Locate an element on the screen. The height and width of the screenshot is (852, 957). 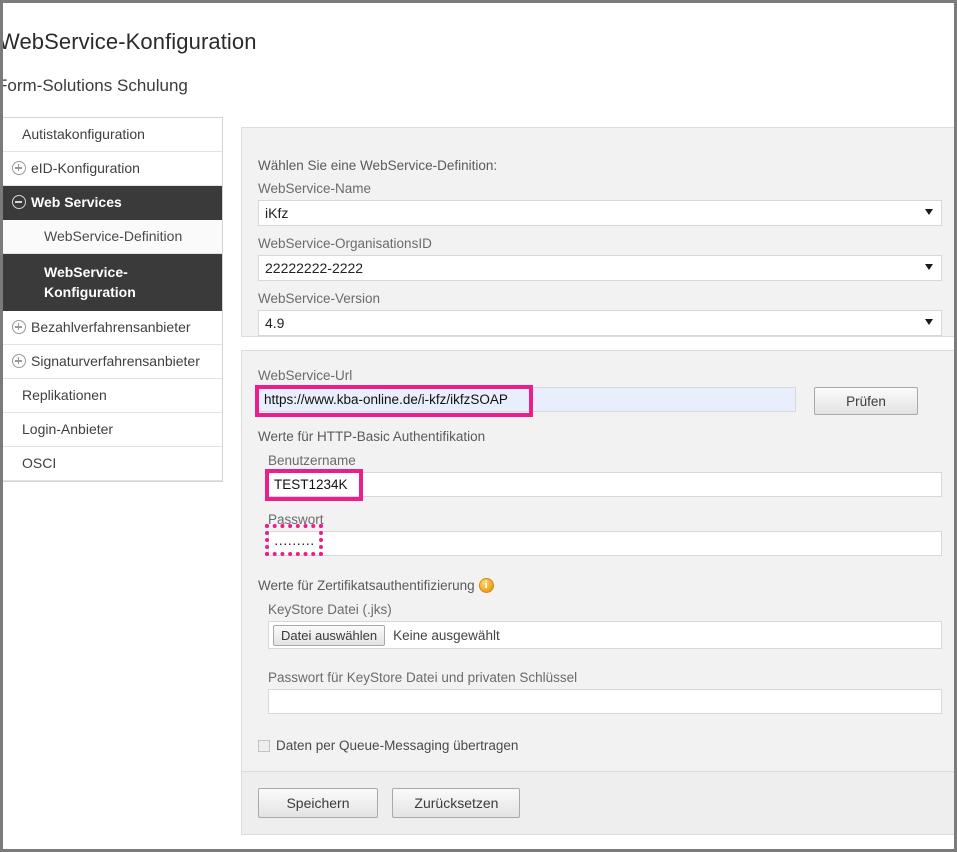
speichern-button: Speichern is located at coordinates (318, 803).